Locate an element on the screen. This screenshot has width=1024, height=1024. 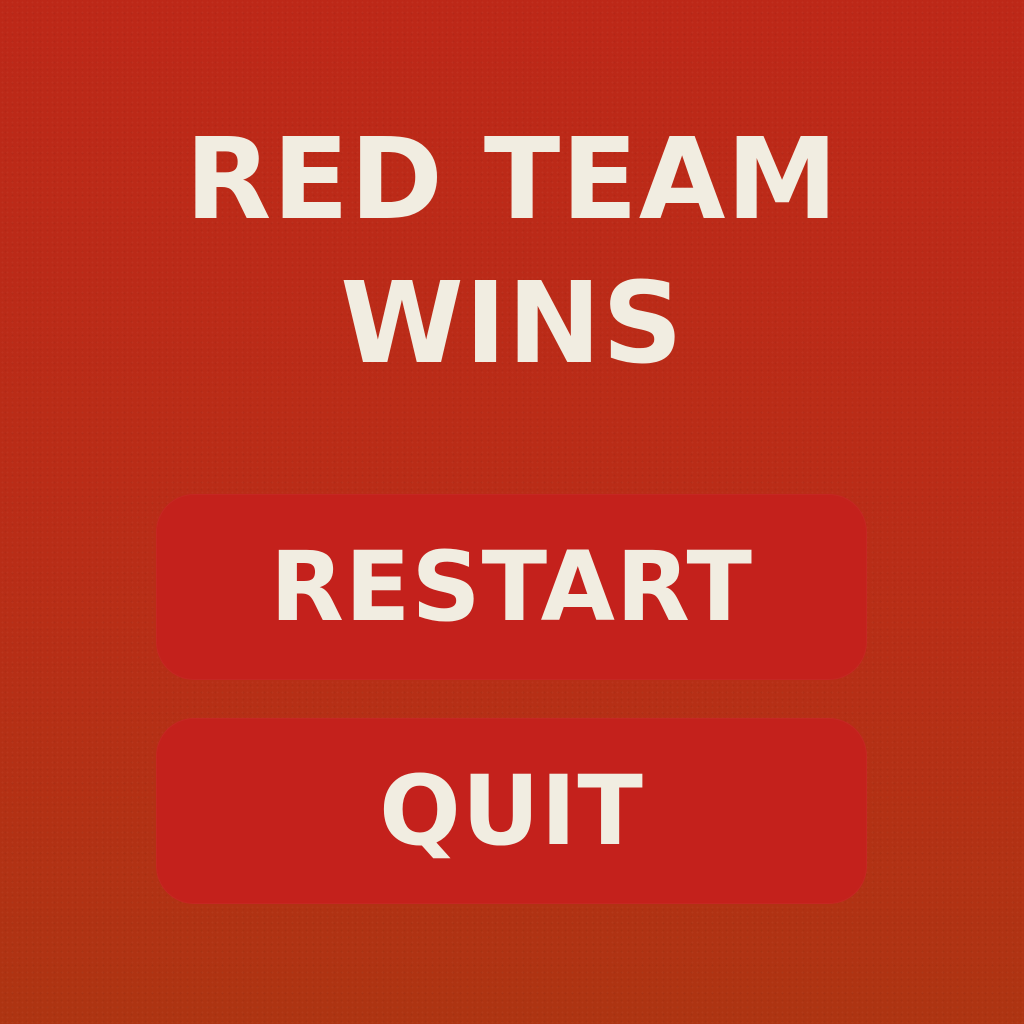
victory-title-line-1: RED TEAM is located at coordinates (512, 180).